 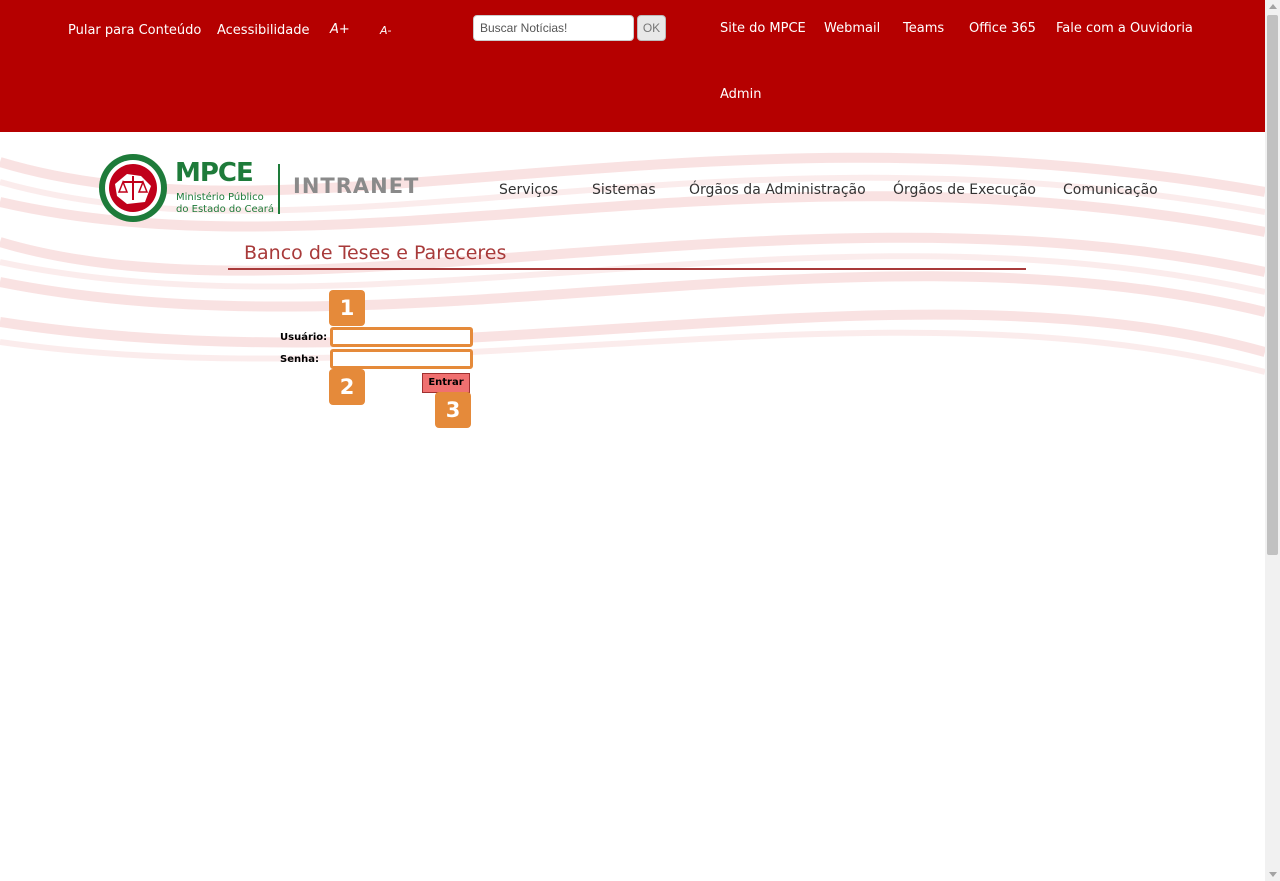 I want to click on scroll-down-arrow-icon, so click(x=1273, y=874).